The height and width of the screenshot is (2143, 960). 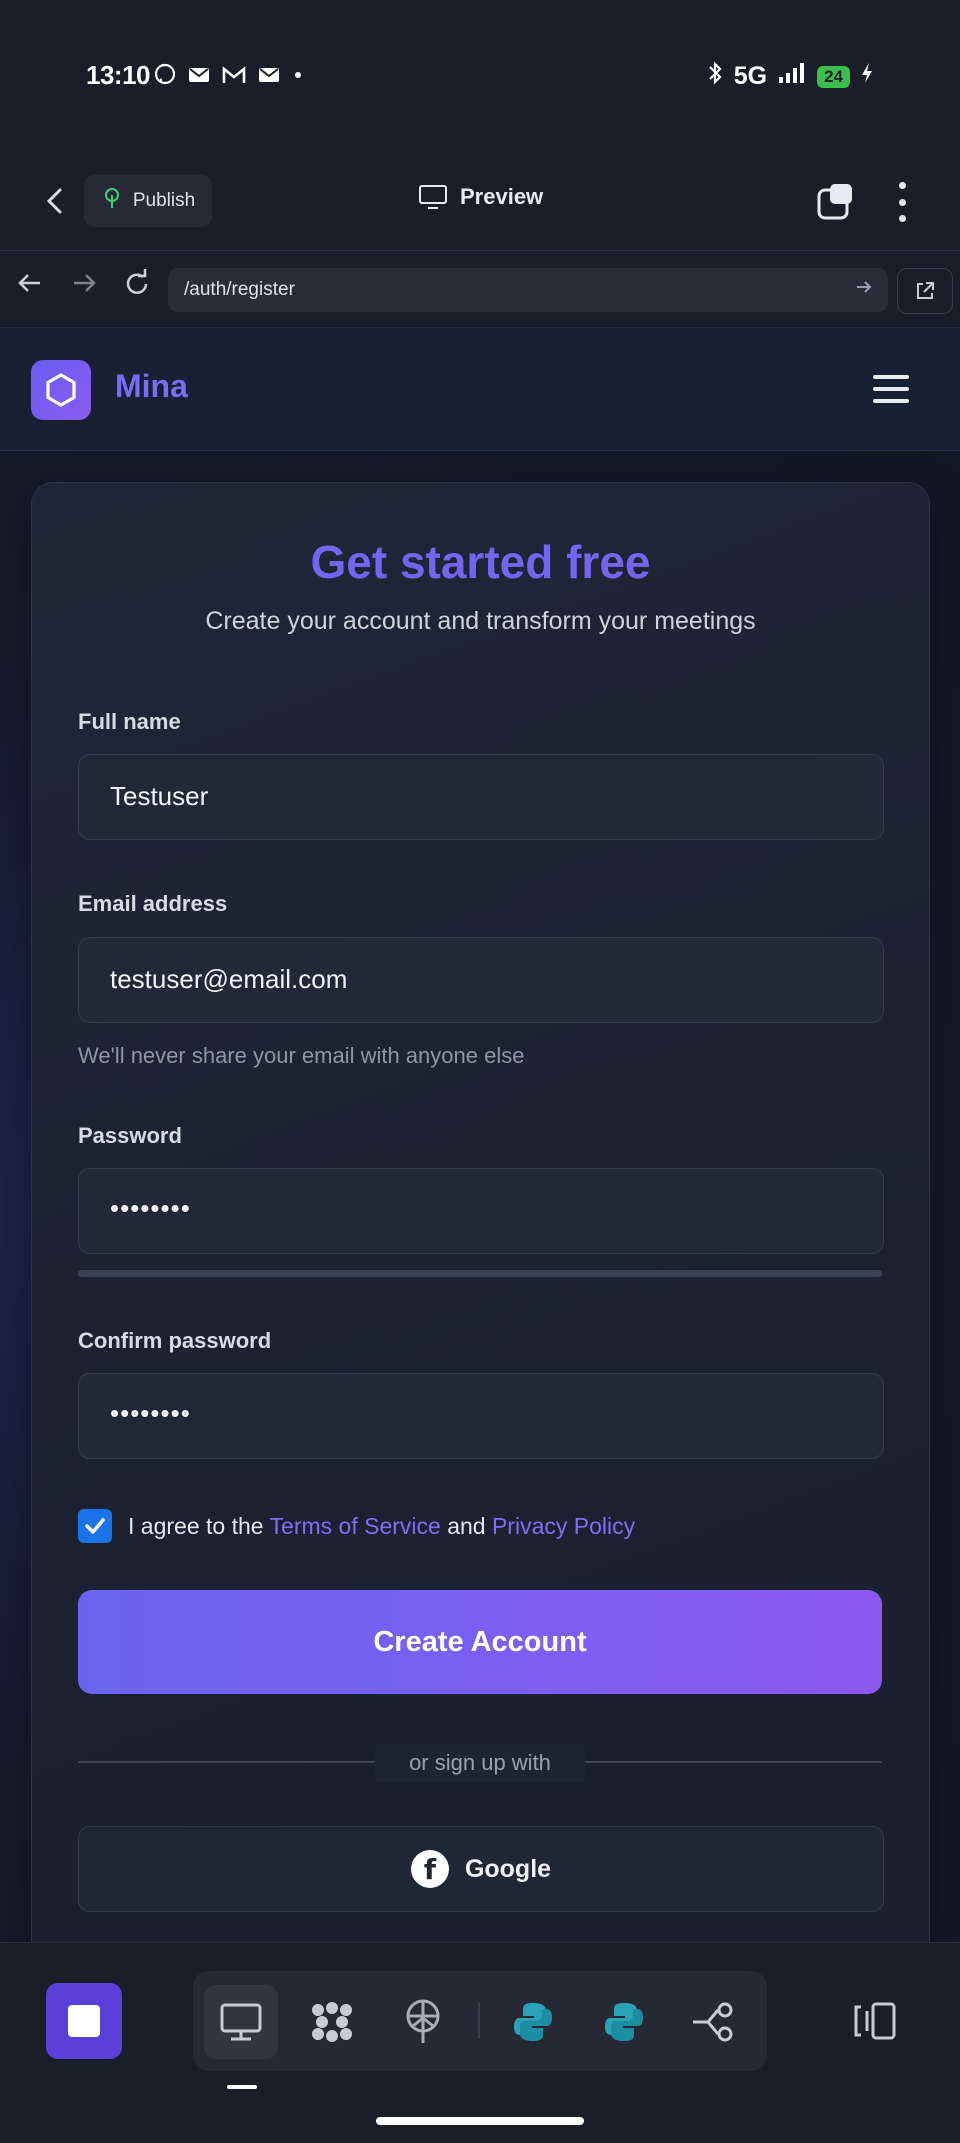 I want to click on preview-toggle: Preview, so click(x=480, y=197).